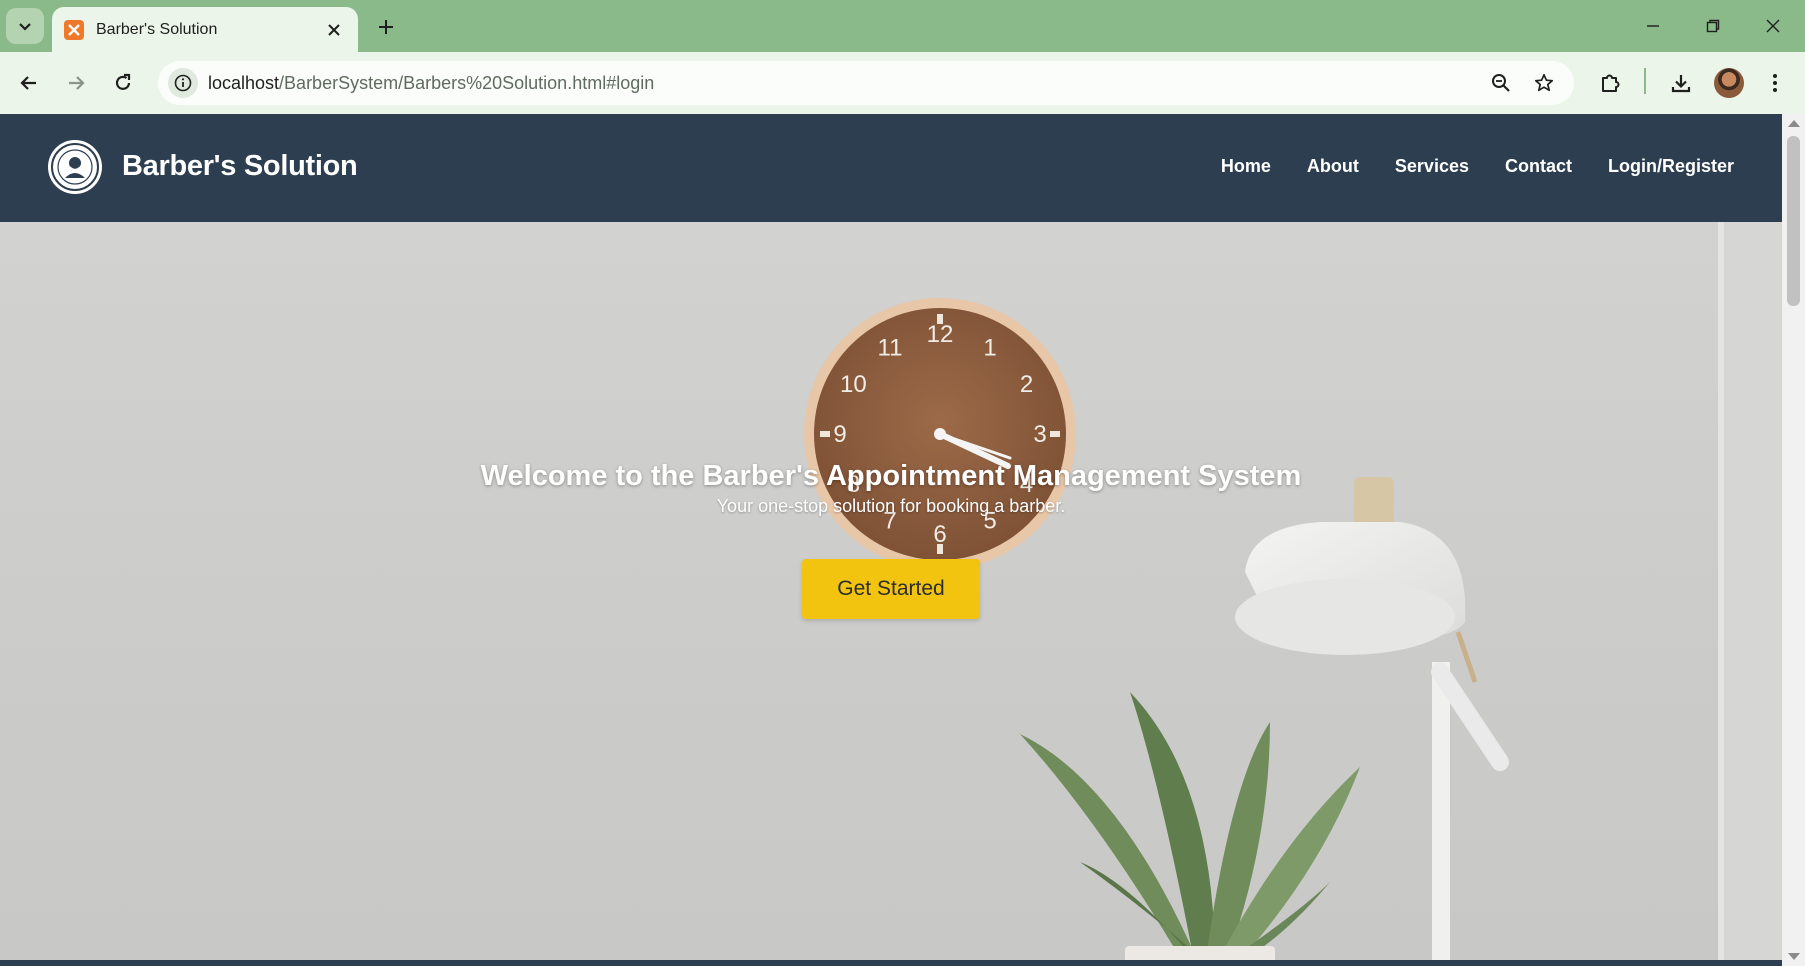 This screenshot has height=966, width=1805. Describe the element at coordinates (1333, 166) in the screenshot. I see `nav-about-link: About` at that location.